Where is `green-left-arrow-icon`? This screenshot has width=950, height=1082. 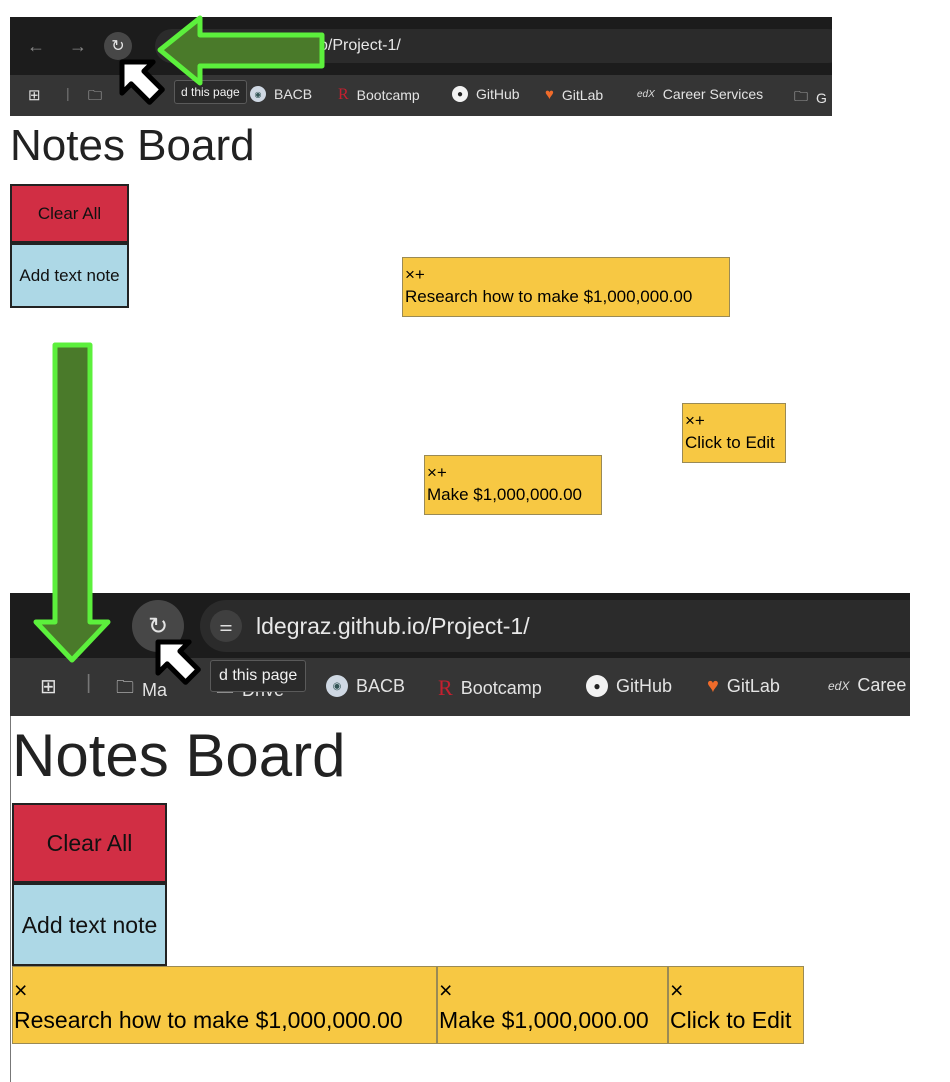
green-left-arrow-icon is located at coordinates (241, 50).